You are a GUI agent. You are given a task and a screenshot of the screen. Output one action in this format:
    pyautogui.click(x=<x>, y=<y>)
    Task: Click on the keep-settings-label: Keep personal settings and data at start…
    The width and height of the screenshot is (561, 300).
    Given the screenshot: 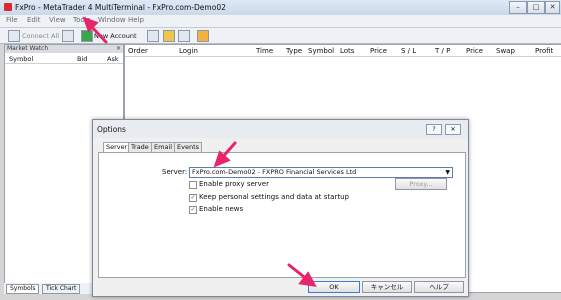 What is the action you would take?
    pyautogui.click(x=274, y=197)
    